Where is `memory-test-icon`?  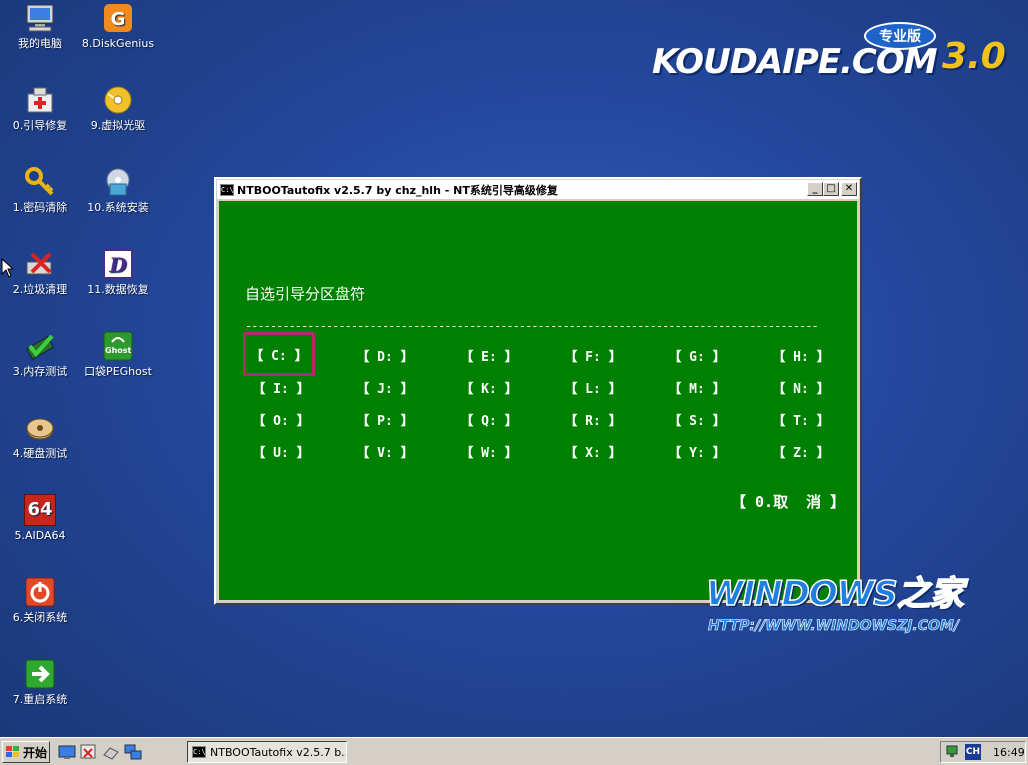 memory-test-icon is located at coordinates (40, 346).